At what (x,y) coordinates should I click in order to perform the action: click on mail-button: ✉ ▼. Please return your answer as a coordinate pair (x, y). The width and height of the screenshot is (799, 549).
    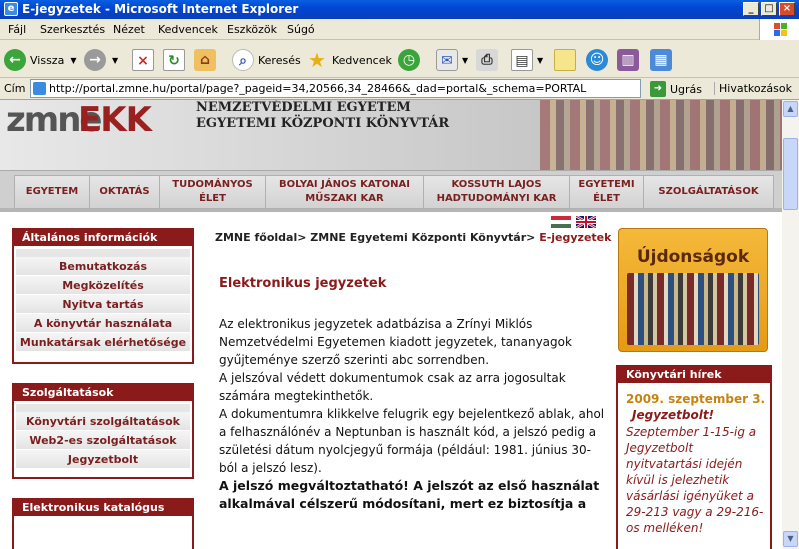
    Looking at the image, I should click on (452, 60).